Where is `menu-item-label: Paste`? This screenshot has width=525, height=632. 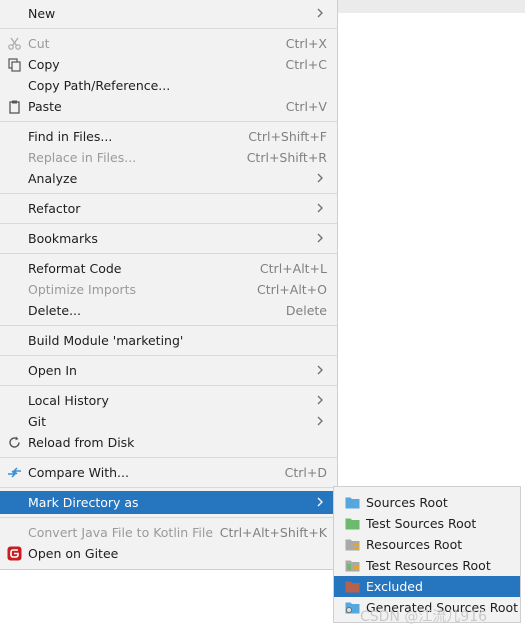 menu-item-label: Paste is located at coordinates (45, 106).